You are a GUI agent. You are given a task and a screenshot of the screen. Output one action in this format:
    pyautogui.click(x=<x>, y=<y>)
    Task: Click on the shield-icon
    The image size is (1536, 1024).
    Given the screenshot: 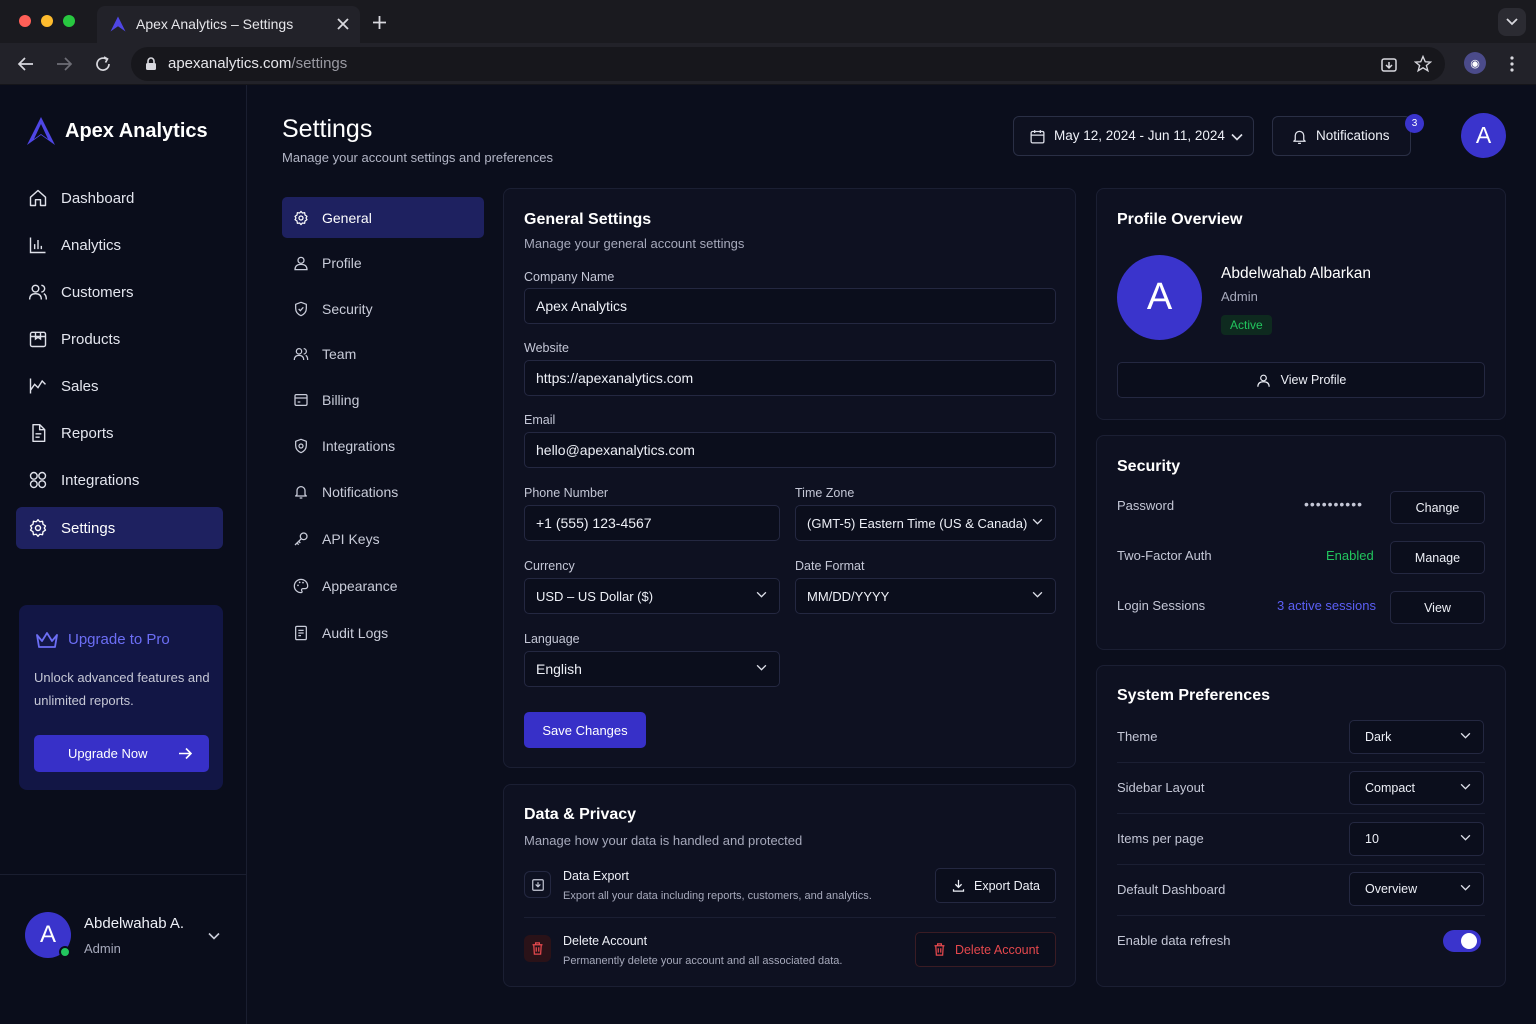 What is the action you would take?
    pyautogui.click(x=301, y=308)
    